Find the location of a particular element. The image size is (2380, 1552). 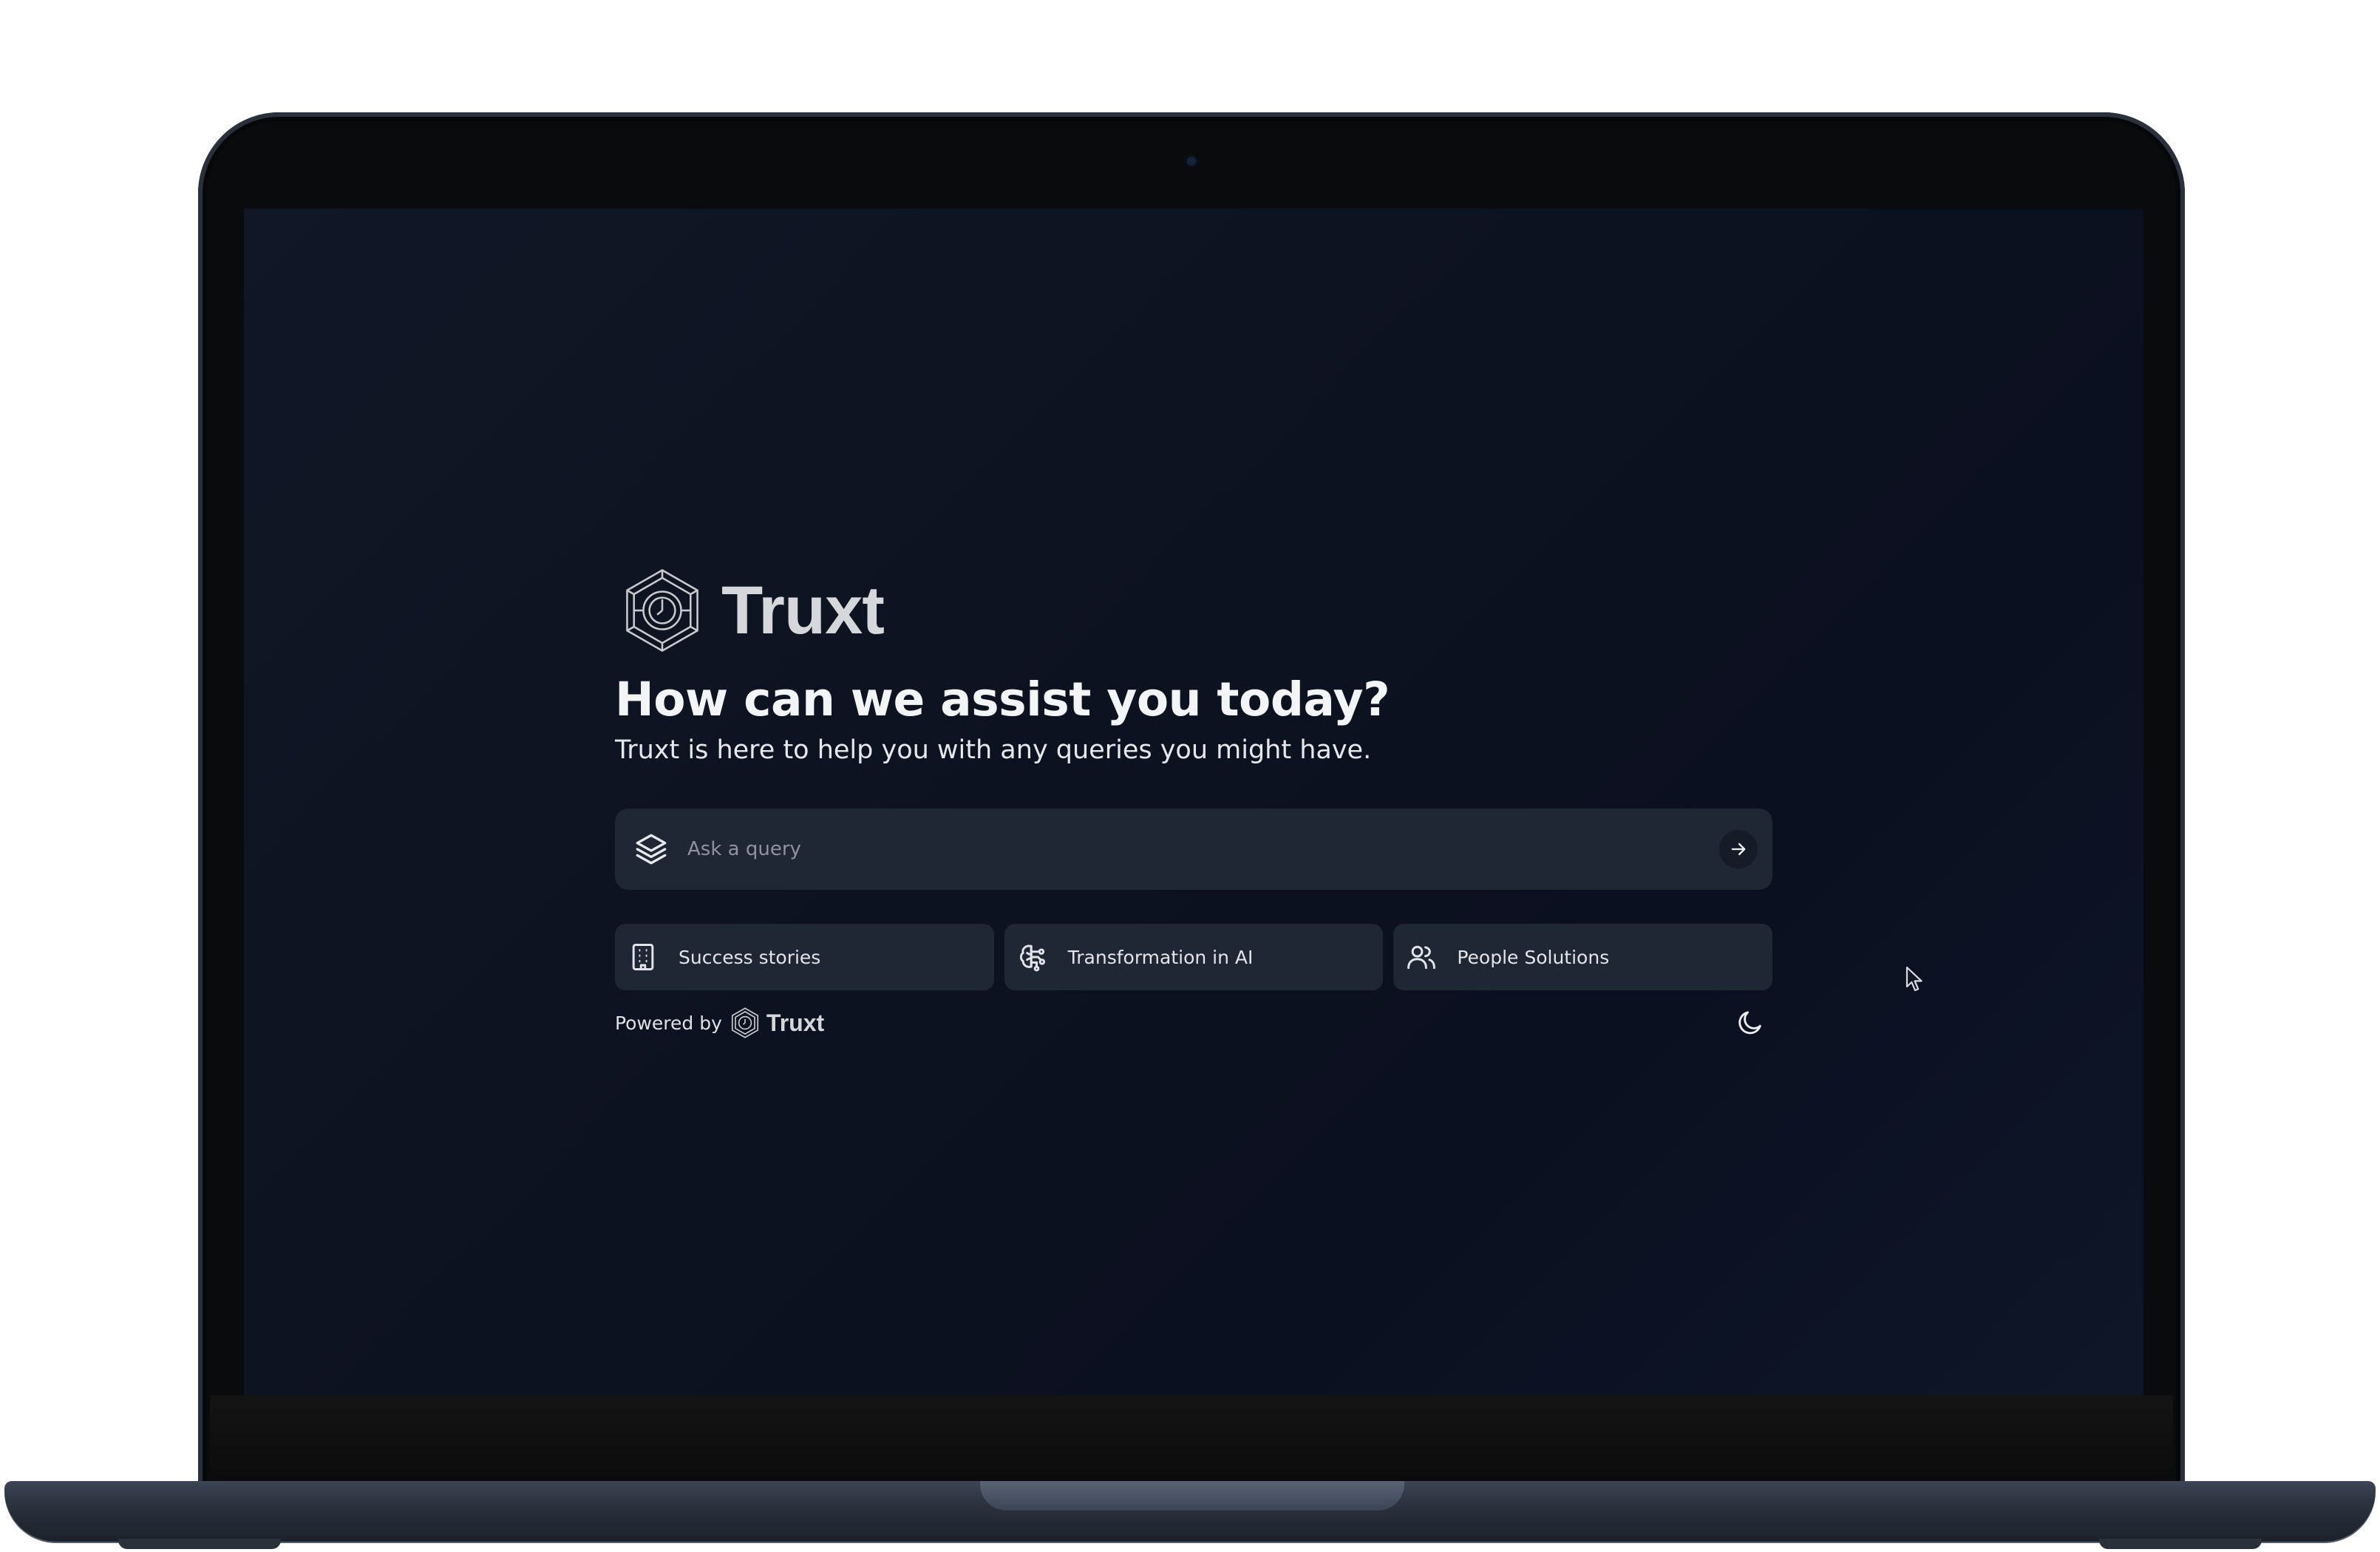

laptop-notch is located at coordinates (1192, 1496).